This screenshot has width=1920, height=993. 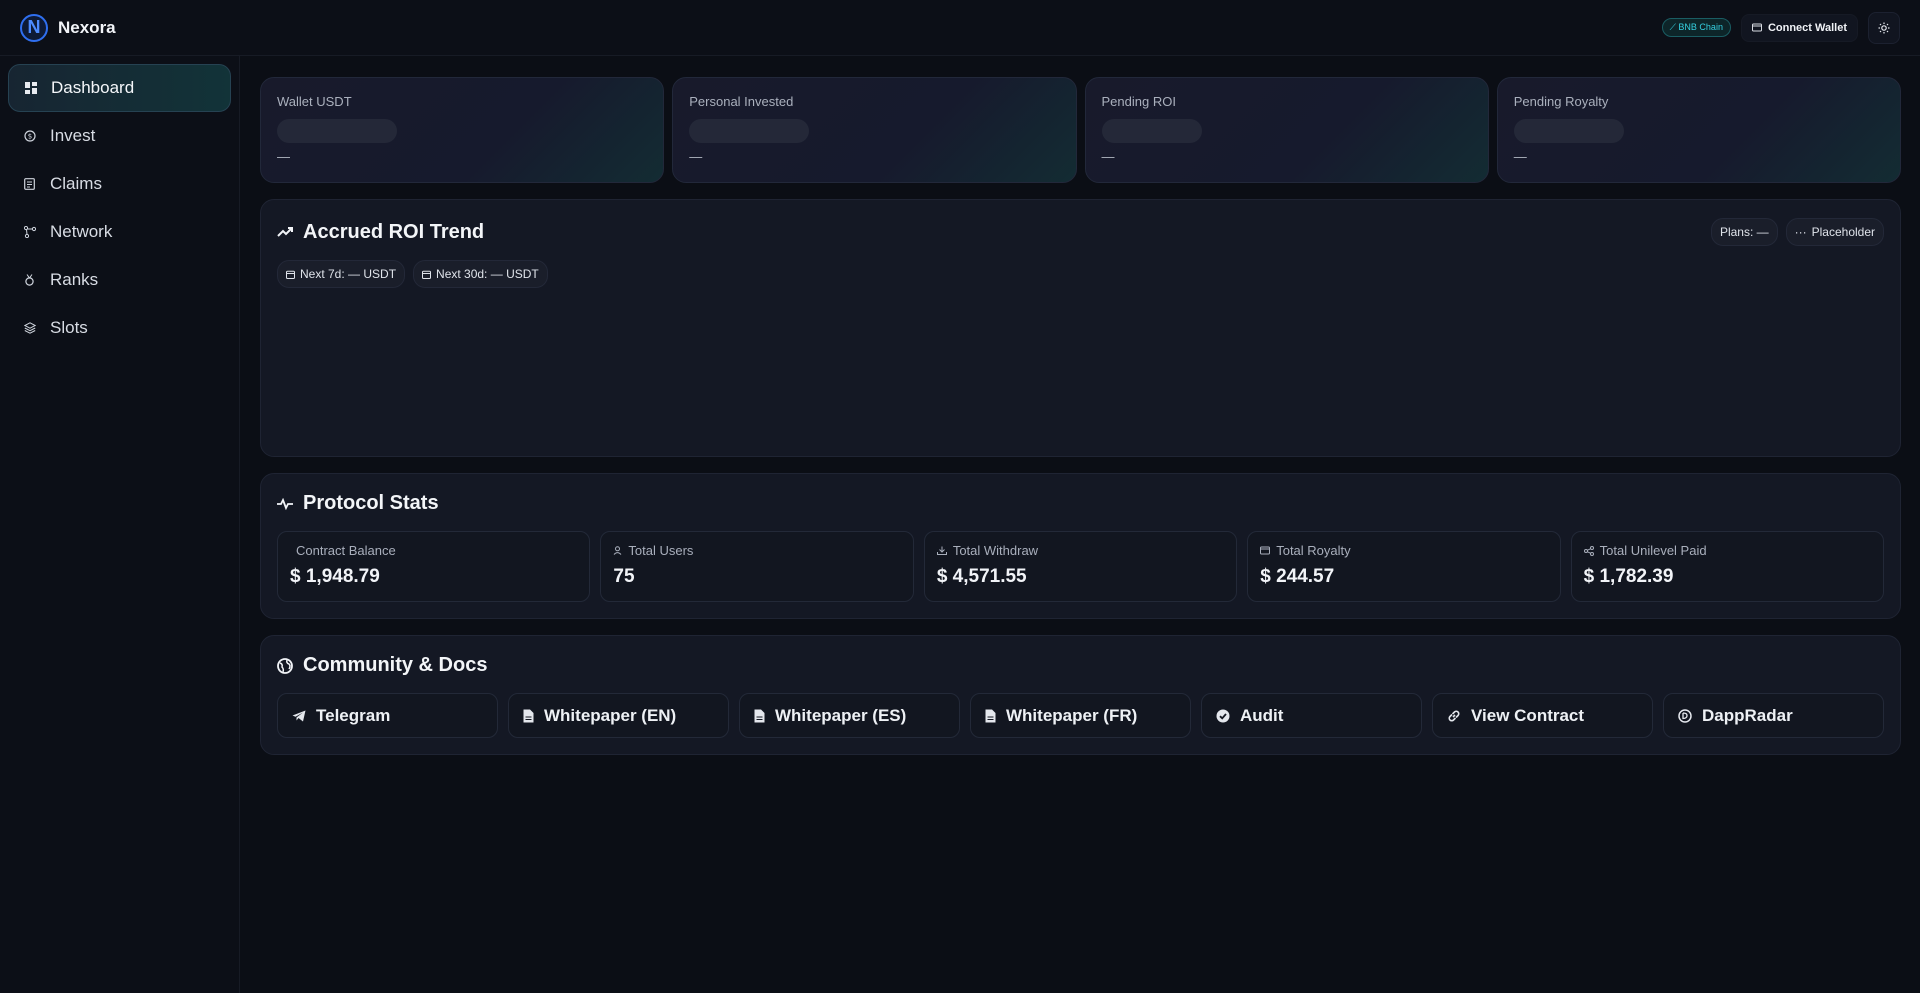 What do you see at coordinates (119, 232) in the screenshot?
I see `sidebar-item-network: Network` at bounding box center [119, 232].